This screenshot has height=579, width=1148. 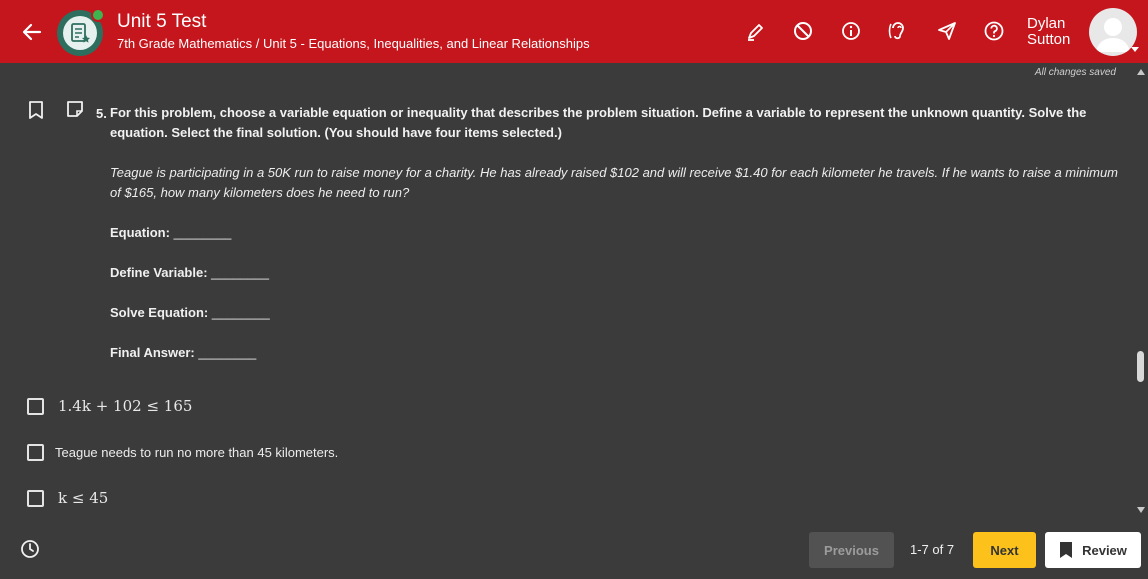 What do you see at coordinates (36, 110) in the screenshot?
I see `bookmark-icon` at bounding box center [36, 110].